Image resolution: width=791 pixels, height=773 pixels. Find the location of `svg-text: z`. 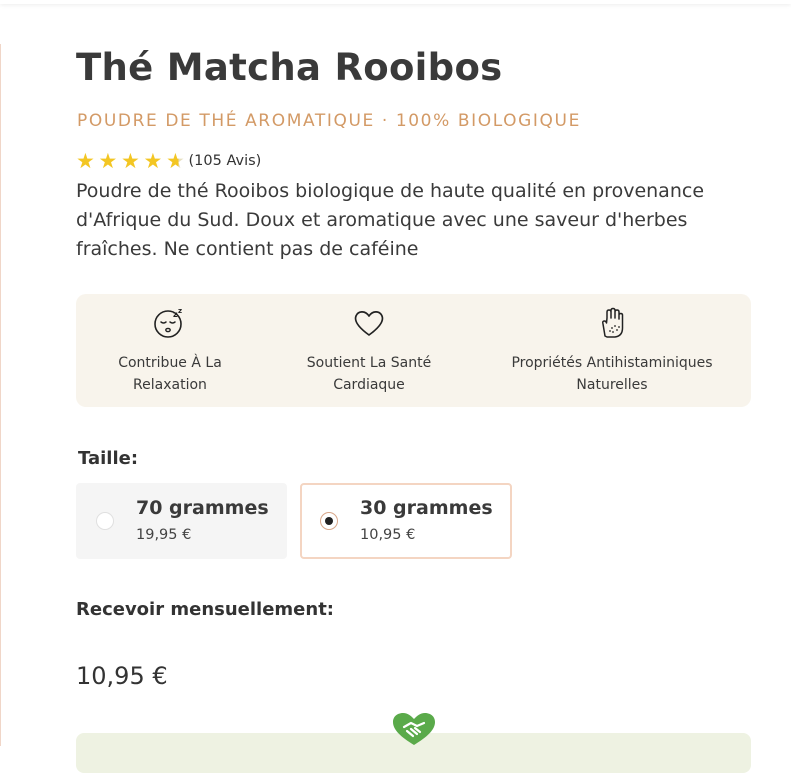

svg-text: z is located at coordinates (180, 311).